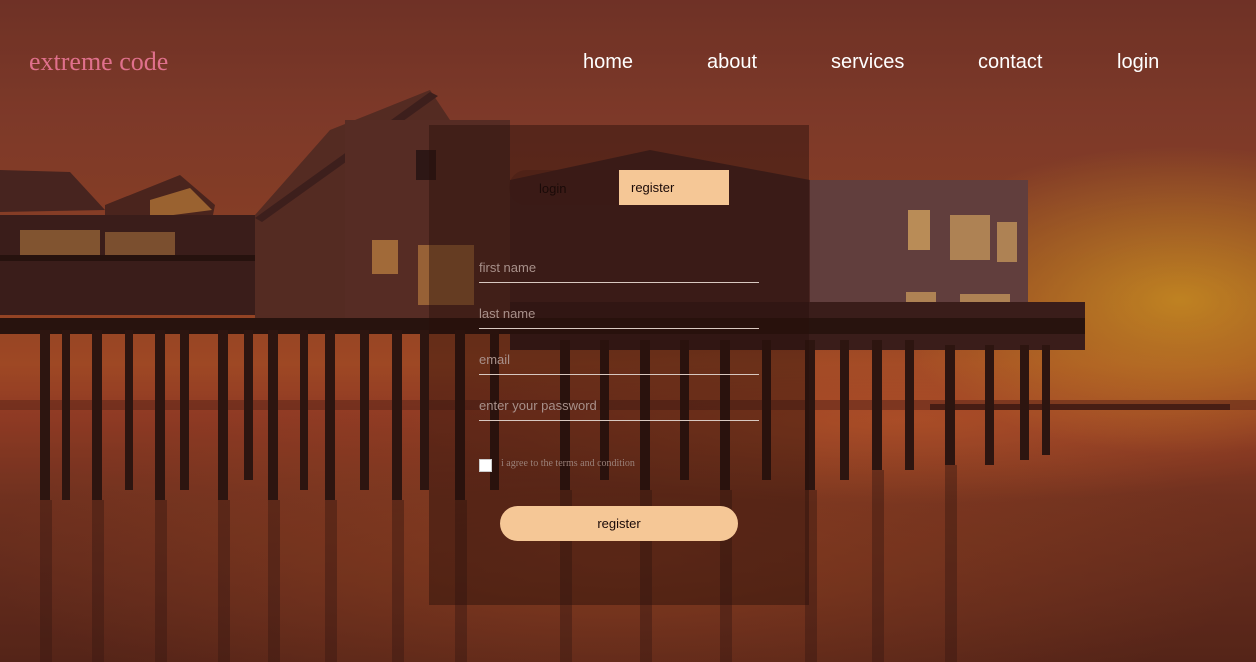  What do you see at coordinates (552, 188) in the screenshot?
I see `toggle-login-button: login` at bounding box center [552, 188].